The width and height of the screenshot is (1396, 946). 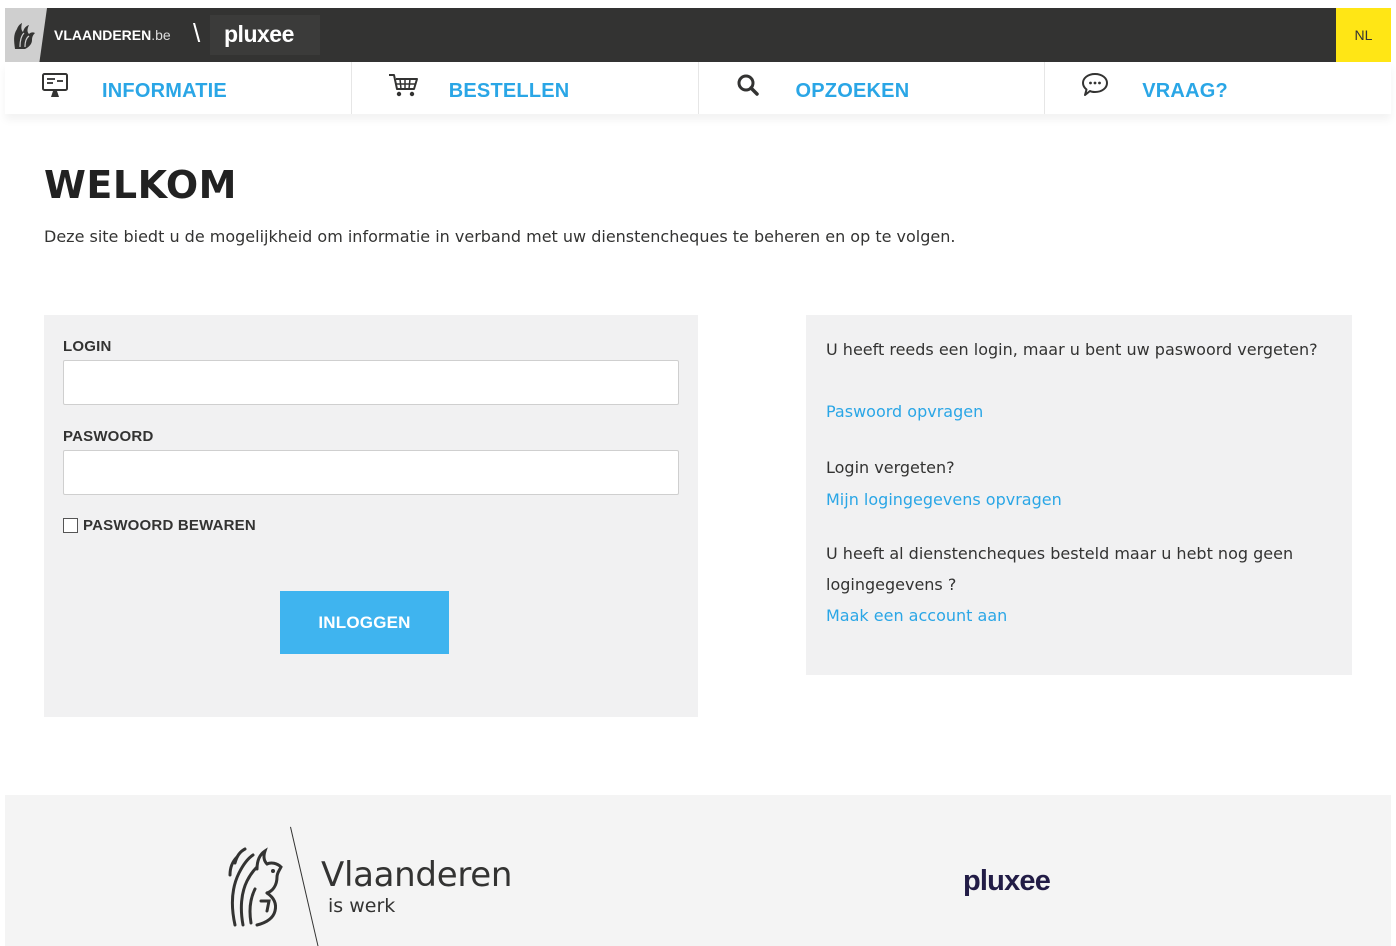 What do you see at coordinates (852, 91) in the screenshot?
I see `nav-label-opzoeken: OPZOEKEN` at bounding box center [852, 91].